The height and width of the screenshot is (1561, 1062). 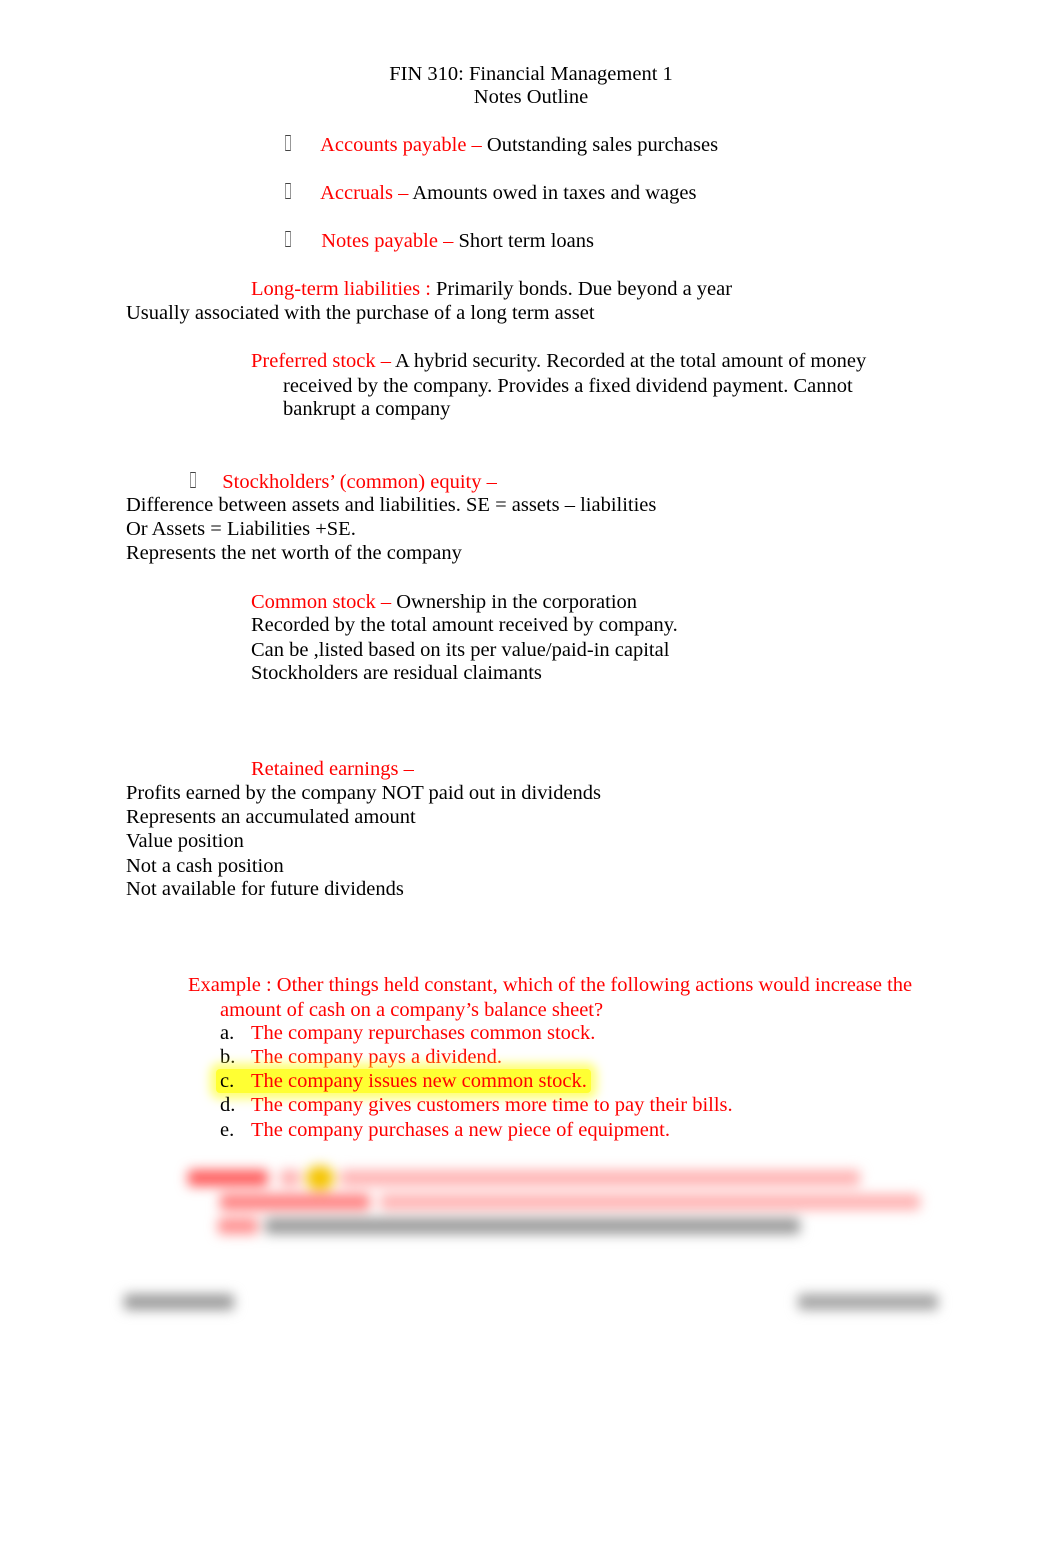 What do you see at coordinates (602, 145) in the screenshot?
I see `definition: Outstanding sales purchases` at bounding box center [602, 145].